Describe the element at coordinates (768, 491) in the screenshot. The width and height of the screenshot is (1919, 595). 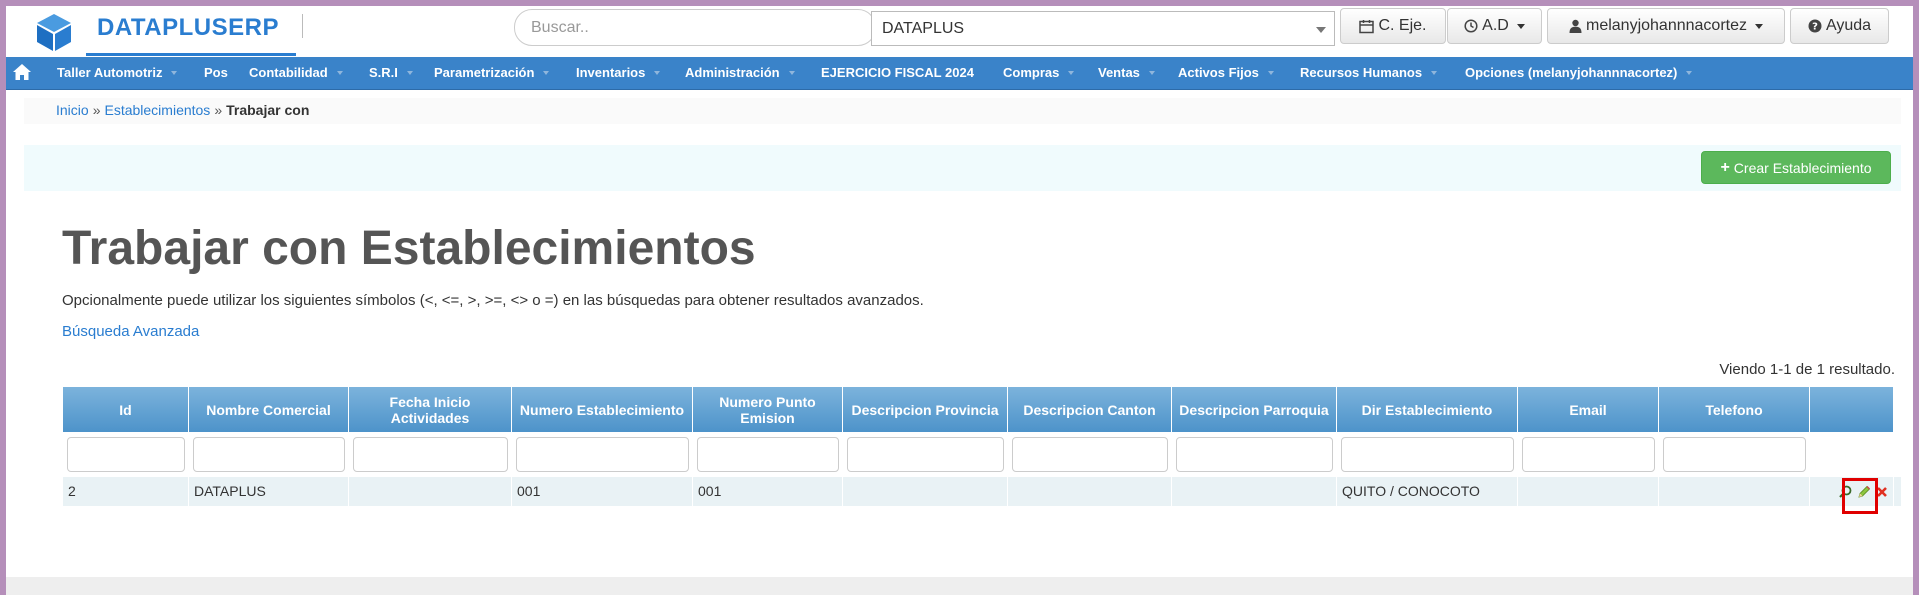
I see `cell-numero-punto-emision: 001` at that location.